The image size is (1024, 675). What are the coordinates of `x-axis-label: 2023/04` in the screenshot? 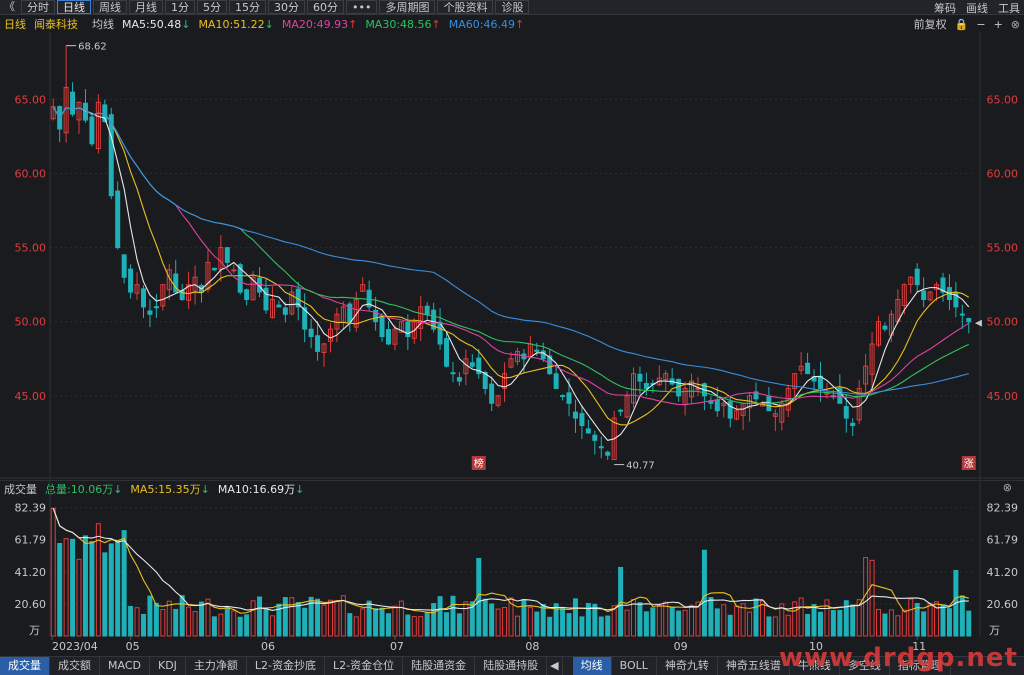 It's located at (75, 646).